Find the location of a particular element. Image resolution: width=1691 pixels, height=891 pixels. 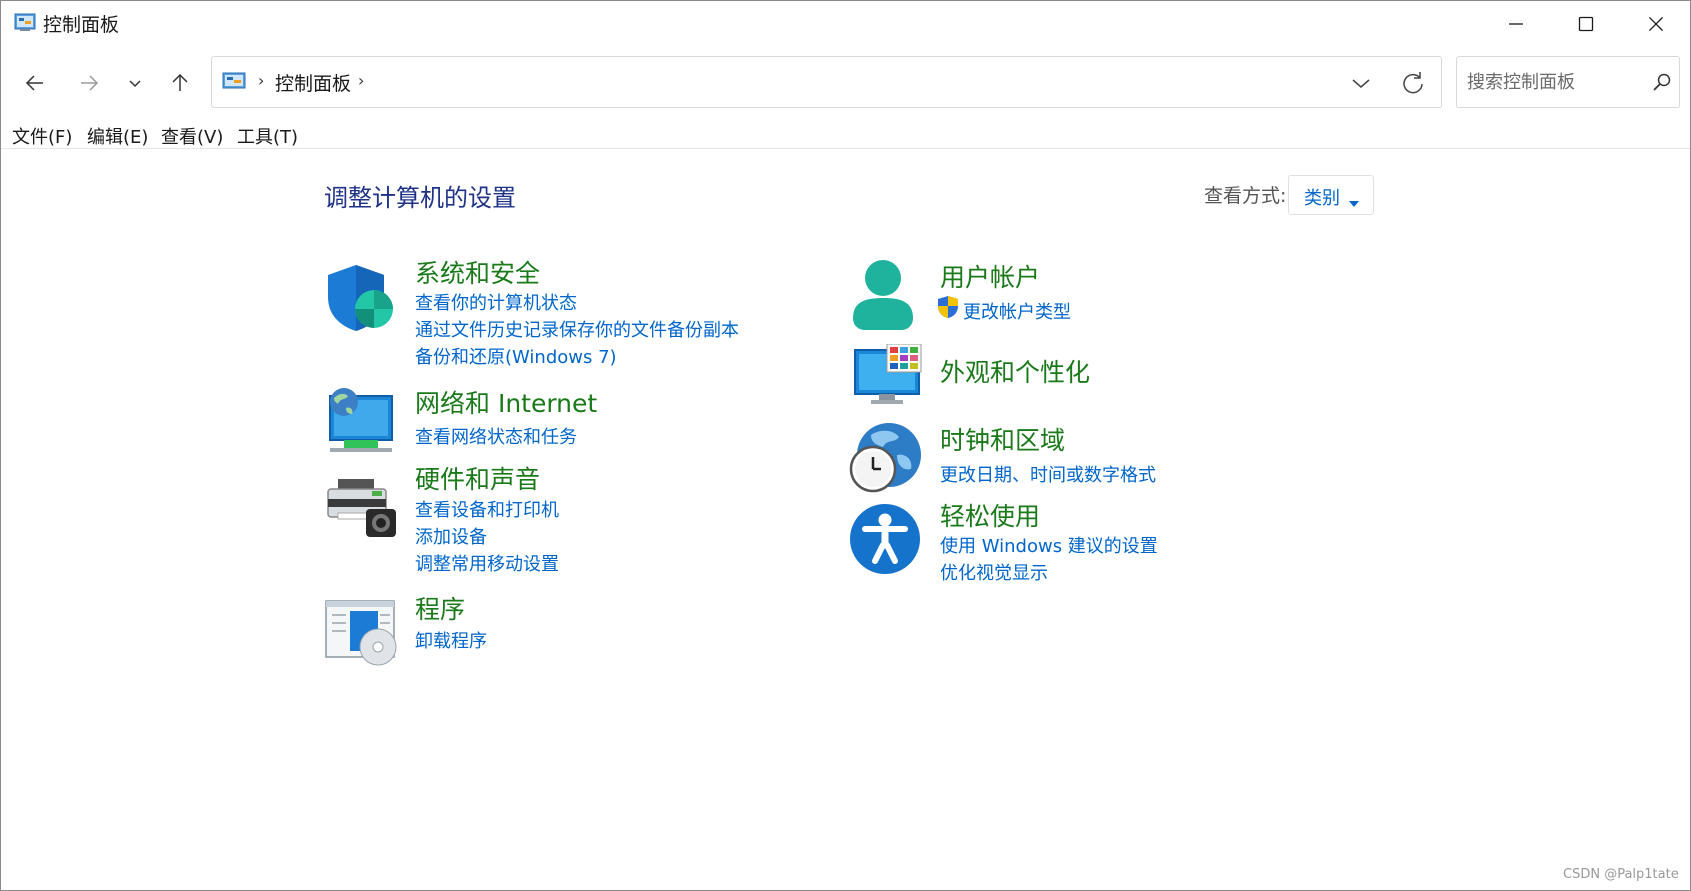

link-add-device: 添加设备 is located at coordinates (451, 536).